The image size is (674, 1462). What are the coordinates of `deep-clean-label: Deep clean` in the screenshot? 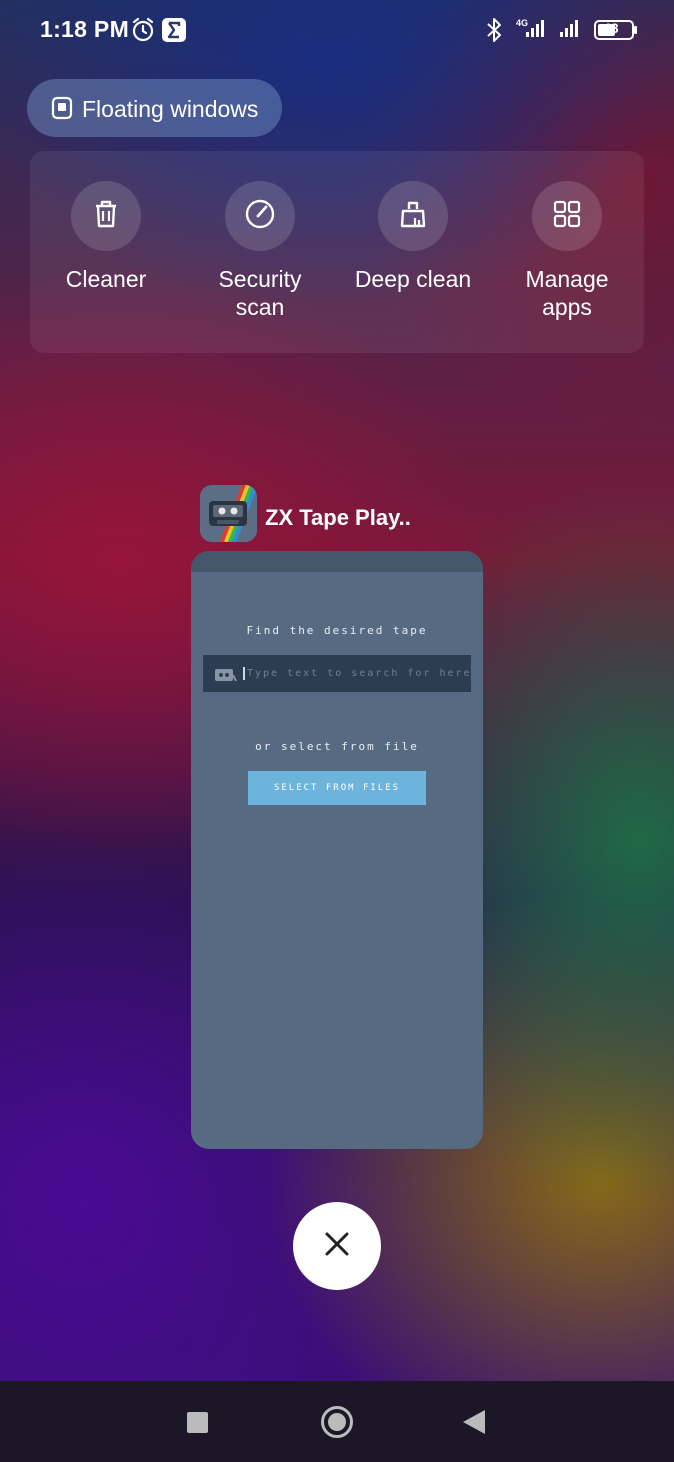 It's located at (413, 279).